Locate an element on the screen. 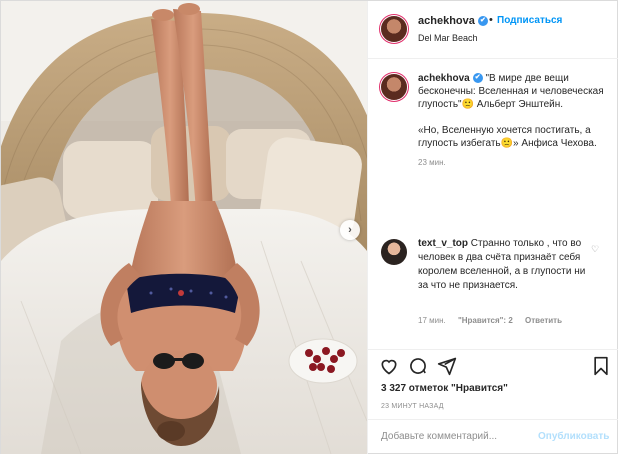 This screenshot has width=620, height=456. post-actions: 3 327 отметок "Нравится" 23 МИНУТ НАЗАД is located at coordinates (493, 384).